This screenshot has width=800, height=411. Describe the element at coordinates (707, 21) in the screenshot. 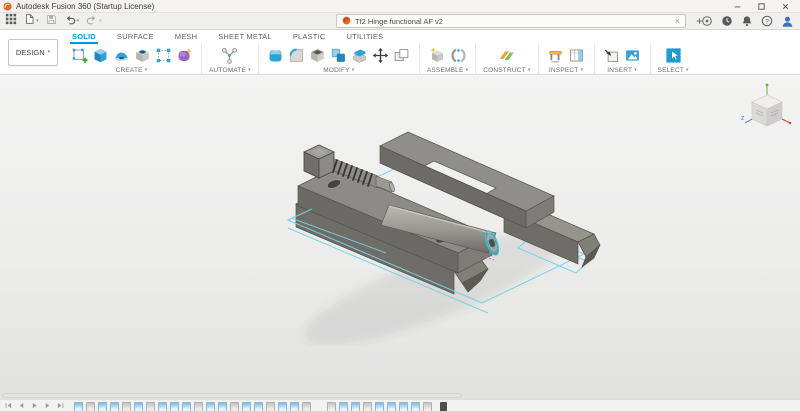

I see `extensions-icon` at that location.